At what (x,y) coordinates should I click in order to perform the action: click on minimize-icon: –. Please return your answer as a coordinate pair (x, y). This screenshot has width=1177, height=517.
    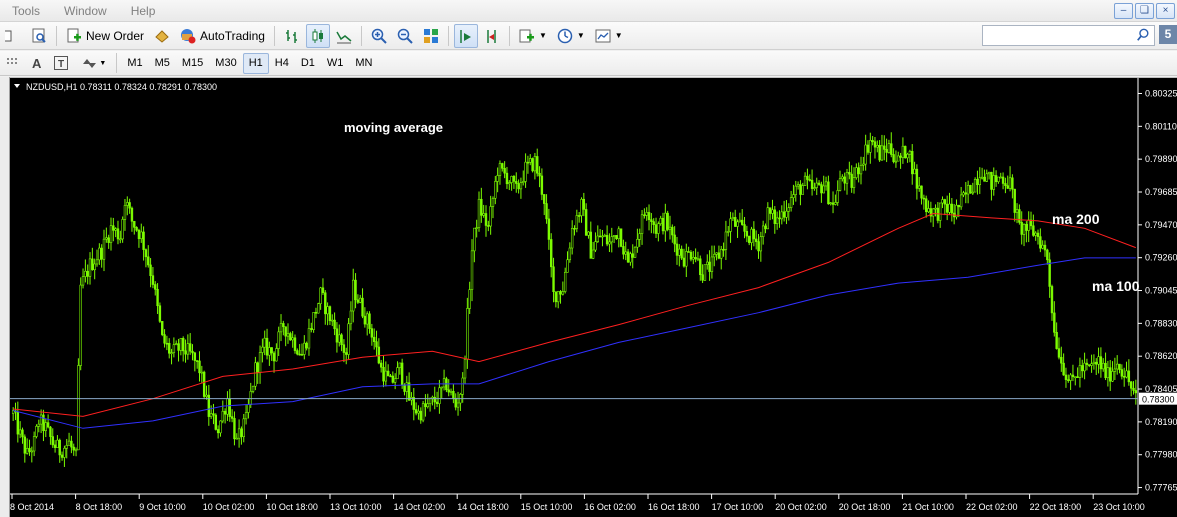
    Looking at the image, I should click on (1123, 11).